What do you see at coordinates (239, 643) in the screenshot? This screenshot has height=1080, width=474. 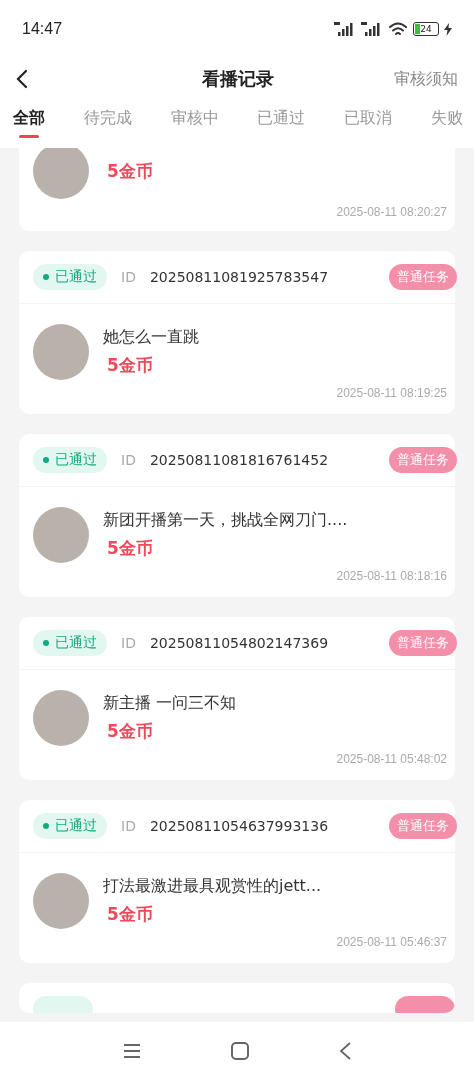 I see `record-id: 20250811054802147369` at bounding box center [239, 643].